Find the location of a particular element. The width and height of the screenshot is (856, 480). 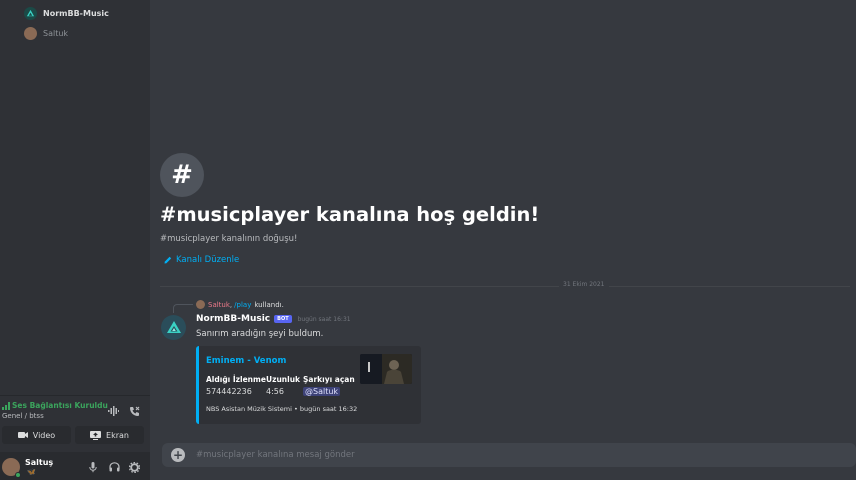

welcome-title: #musicplayer kanalına hoş geldin! is located at coordinates (350, 214).